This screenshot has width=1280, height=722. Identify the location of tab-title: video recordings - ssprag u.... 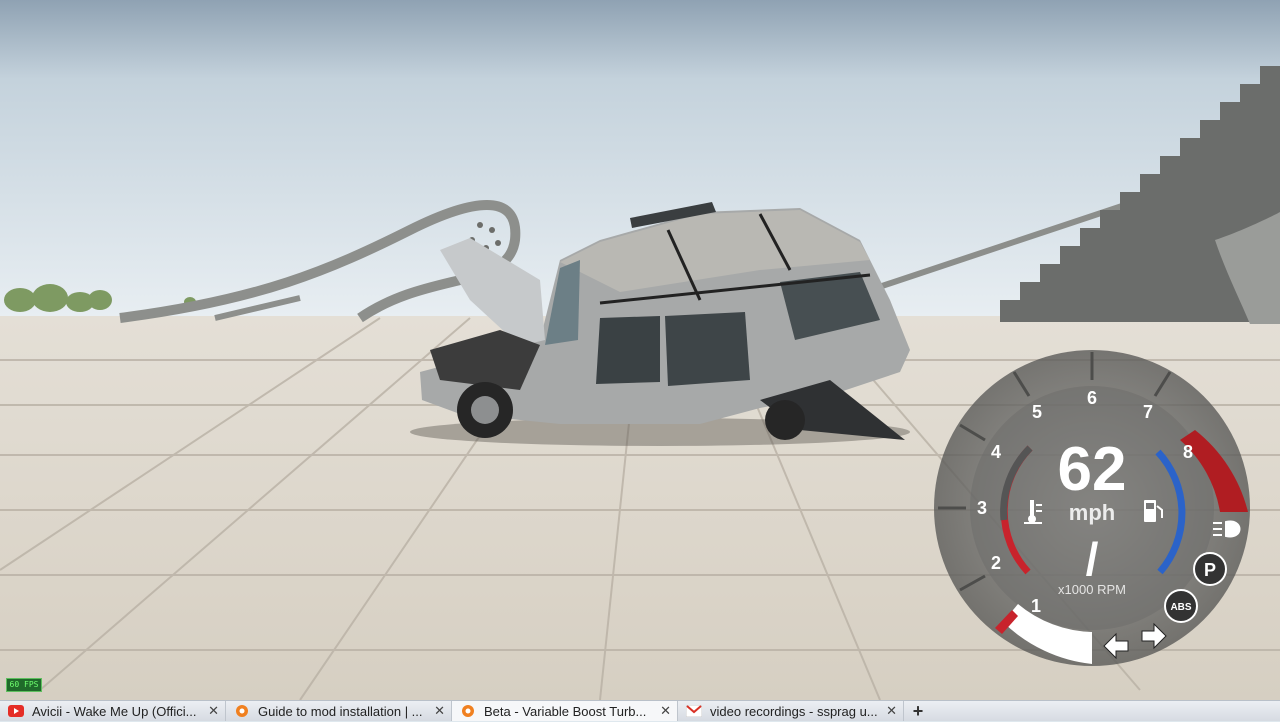
(794, 711).